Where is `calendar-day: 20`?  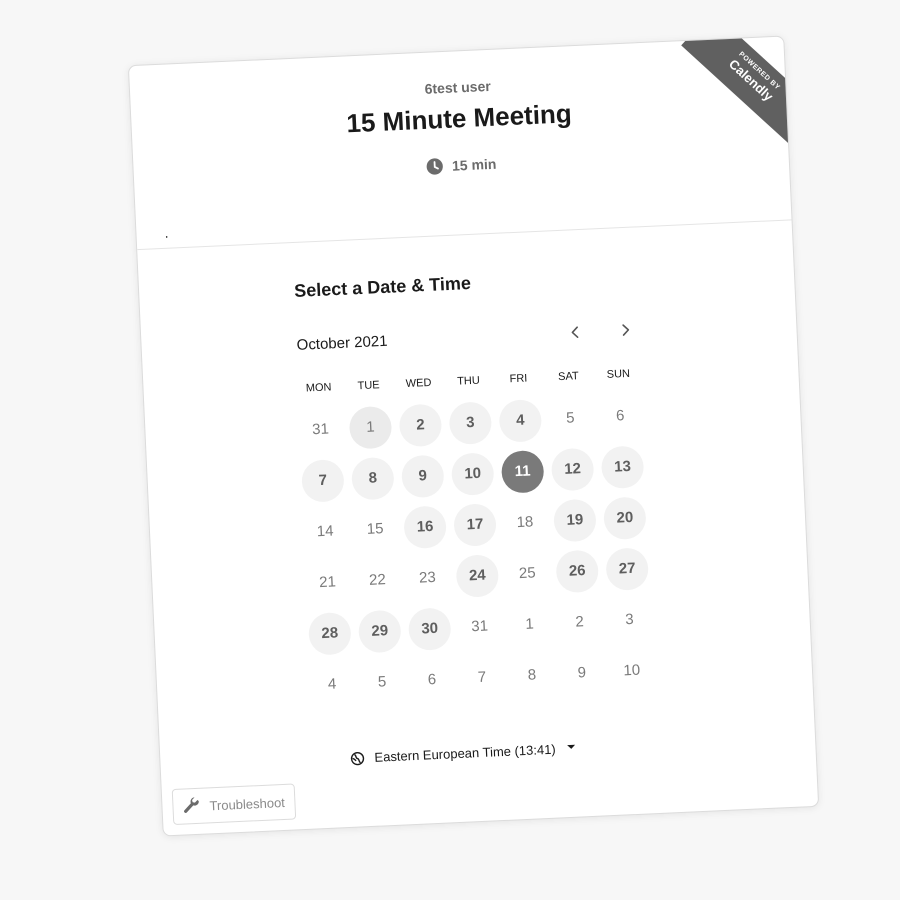 calendar-day: 20 is located at coordinates (625, 517).